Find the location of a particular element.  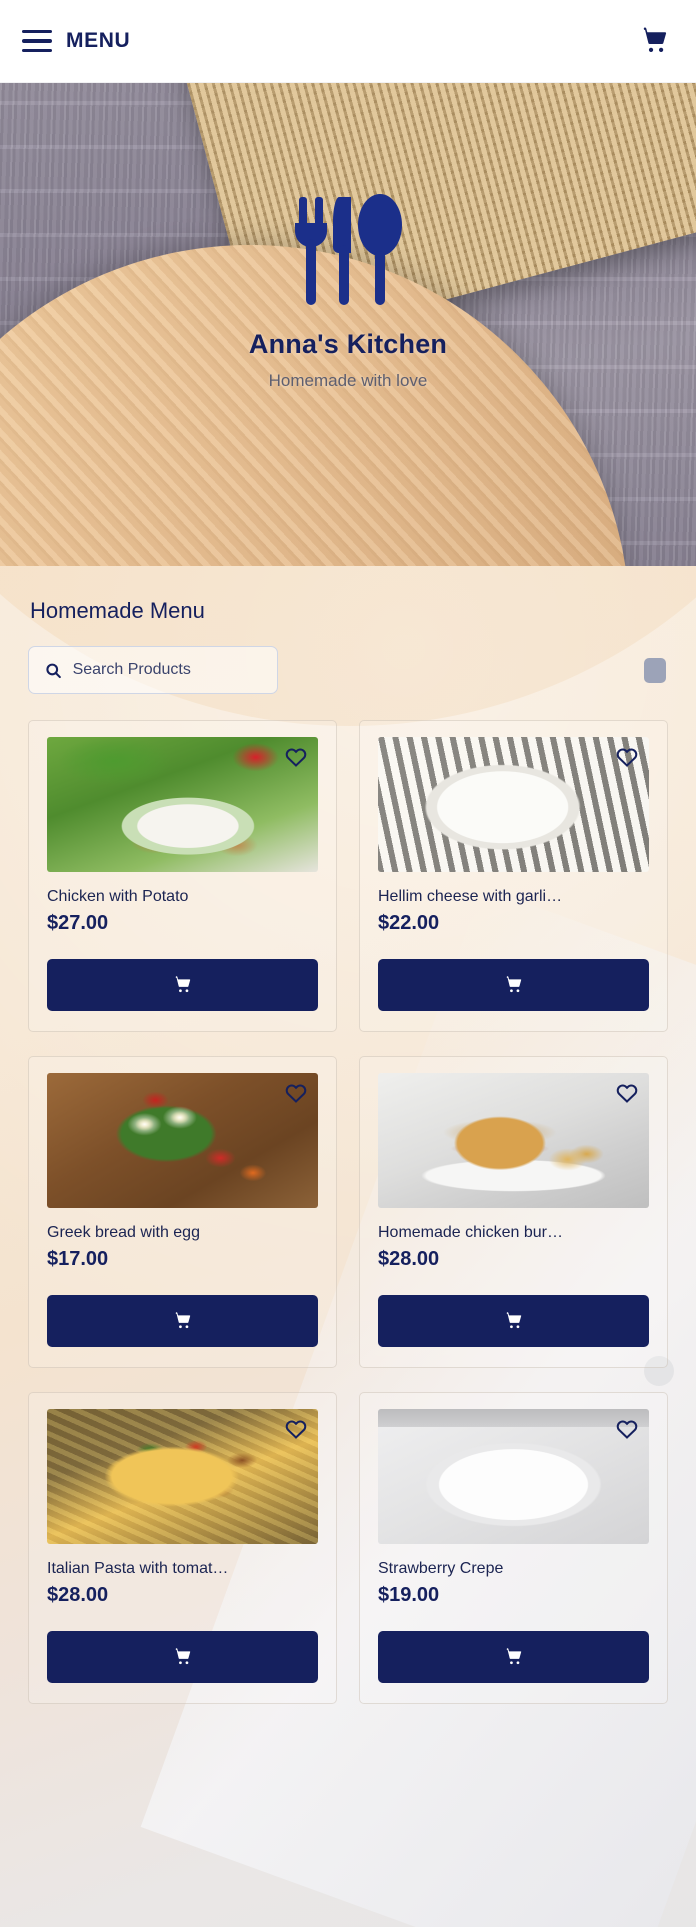

view-toggle-group is located at coordinates (615, 670).